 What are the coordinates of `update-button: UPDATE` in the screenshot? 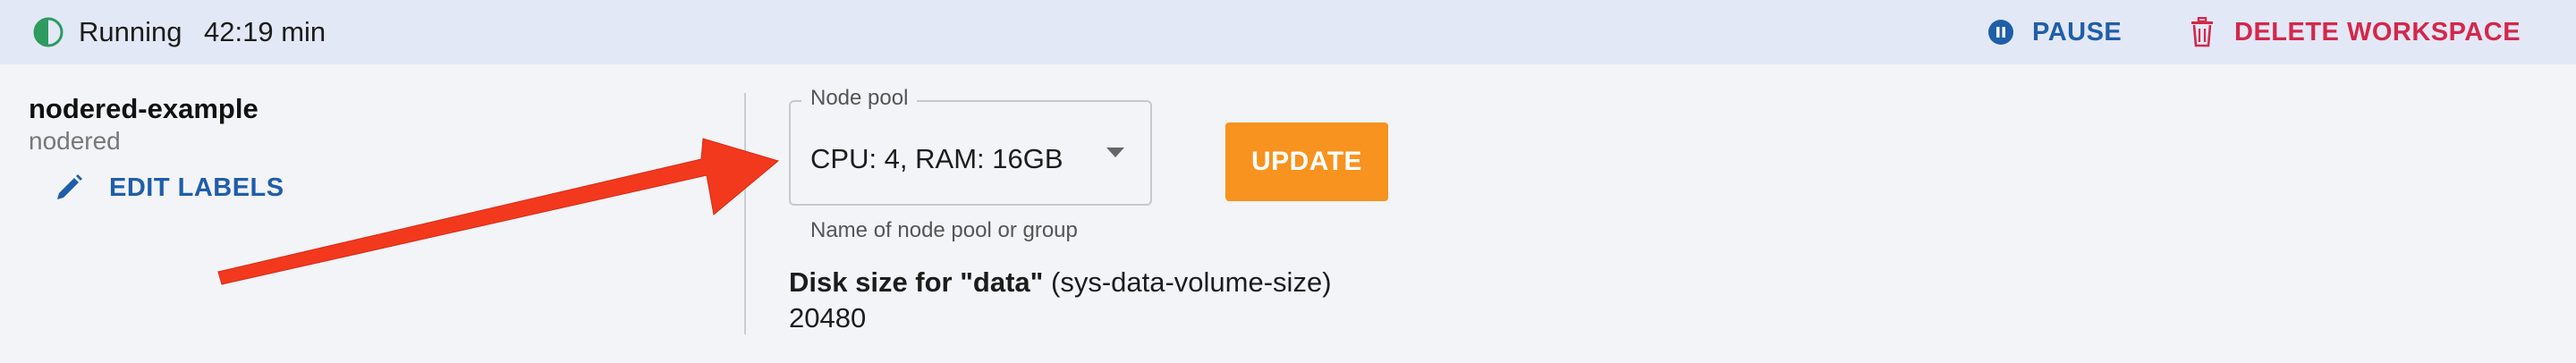 It's located at (1306, 161).